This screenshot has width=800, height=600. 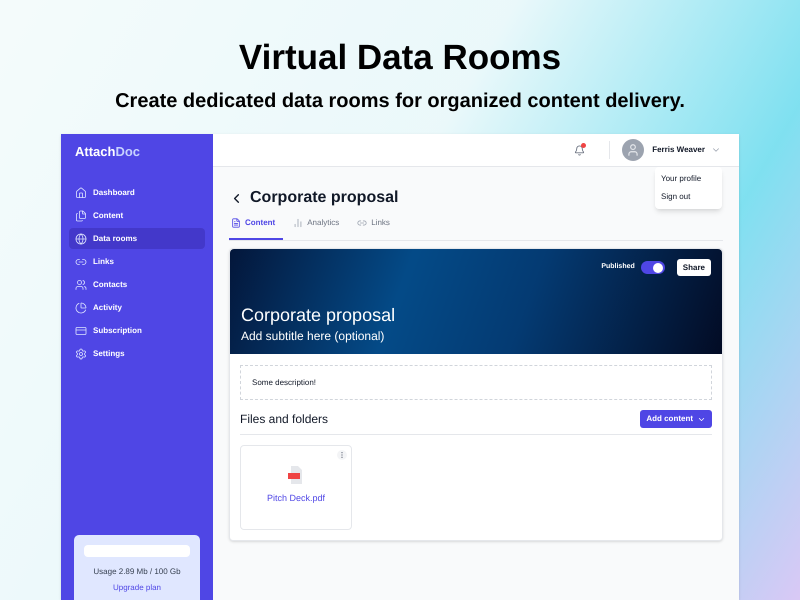 What do you see at coordinates (137, 353) in the screenshot?
I see `sidebar-item: Settings` at bounding box center [137, 353].